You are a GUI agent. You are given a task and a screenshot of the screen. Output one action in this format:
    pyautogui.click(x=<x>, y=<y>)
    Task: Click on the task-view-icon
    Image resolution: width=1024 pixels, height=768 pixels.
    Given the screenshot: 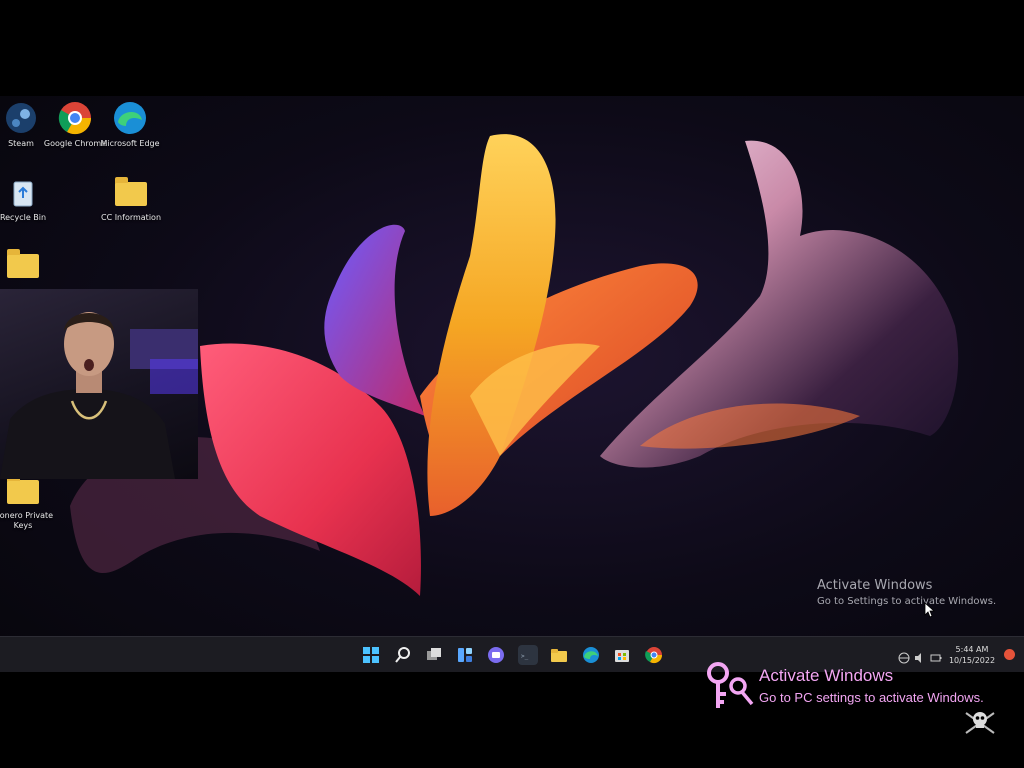 What is the action you would take?
    pyautogui.click(x=434, y=655)
    